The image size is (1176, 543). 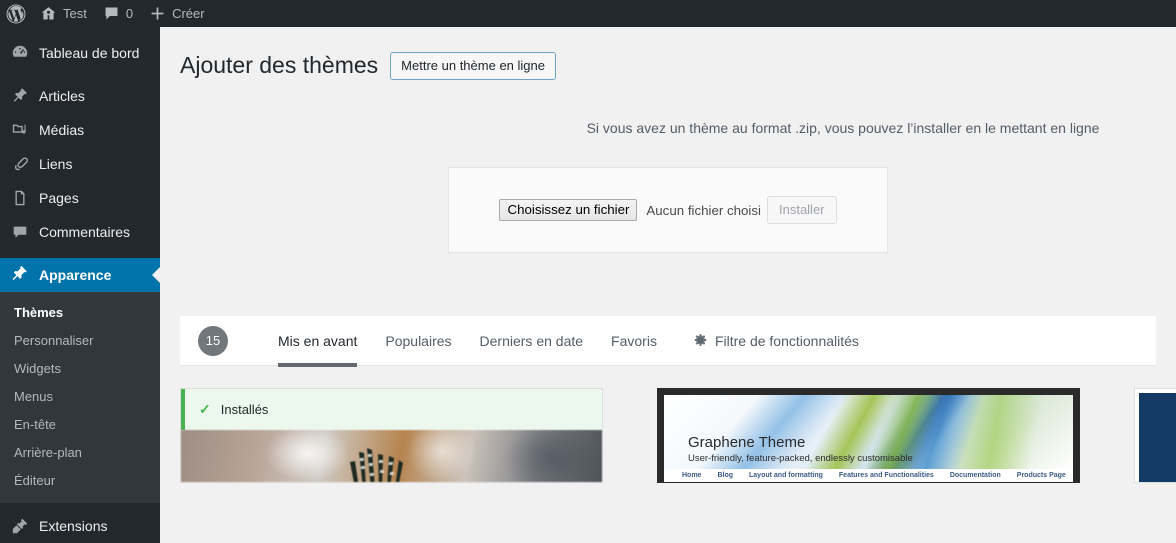 I want to click on check-icon: ✓, so click(x=205, y=409).